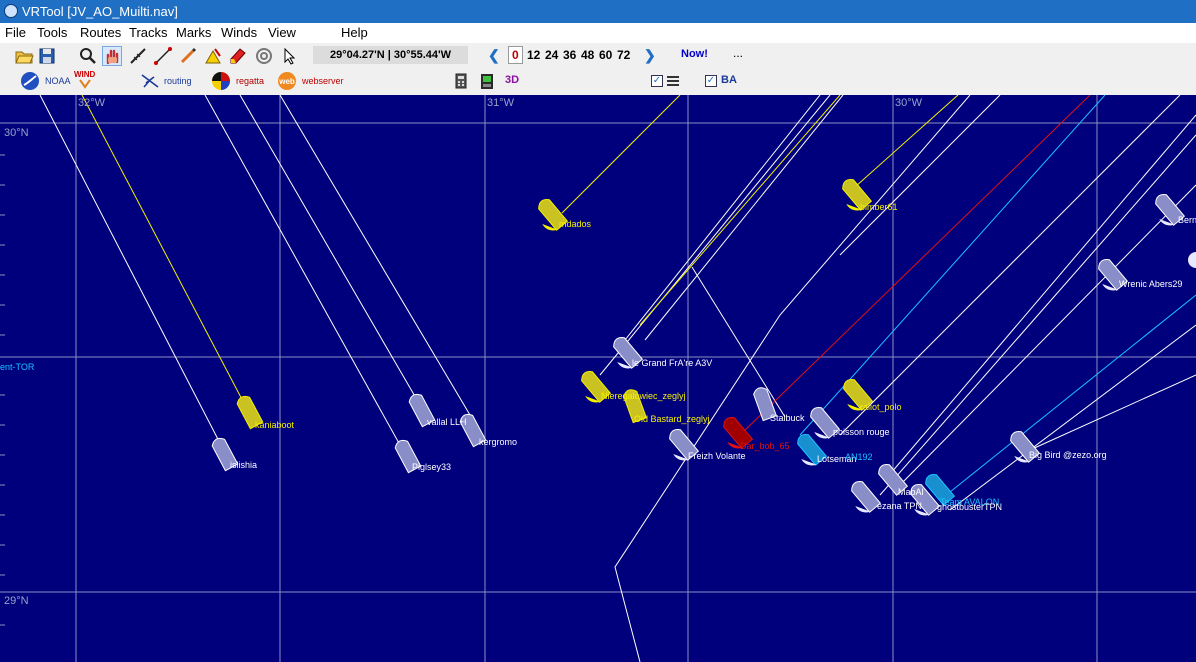  What do you see at coordinates (178, 81) in the screenshot?
I see `routing-label: routing` at bounding box center [178, 81].